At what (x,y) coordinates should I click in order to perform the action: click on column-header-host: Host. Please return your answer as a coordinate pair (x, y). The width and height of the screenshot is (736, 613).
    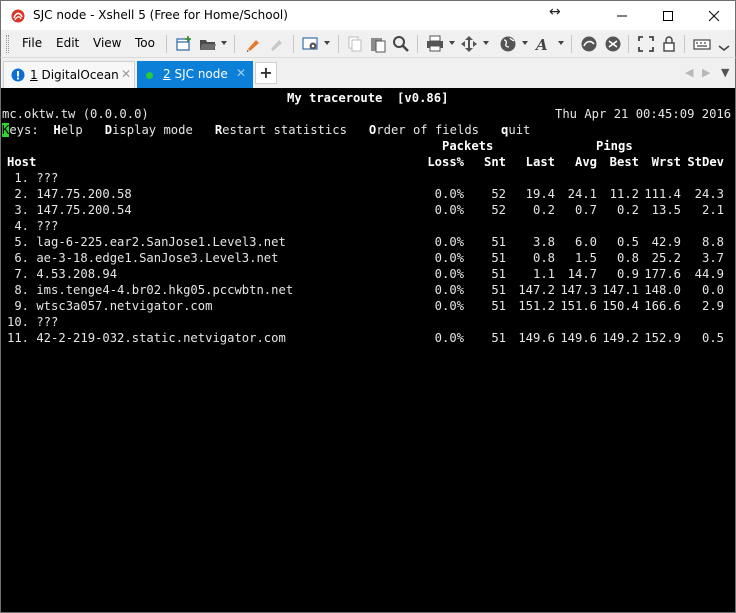
    Looking at the image, I should click on (22, 162).